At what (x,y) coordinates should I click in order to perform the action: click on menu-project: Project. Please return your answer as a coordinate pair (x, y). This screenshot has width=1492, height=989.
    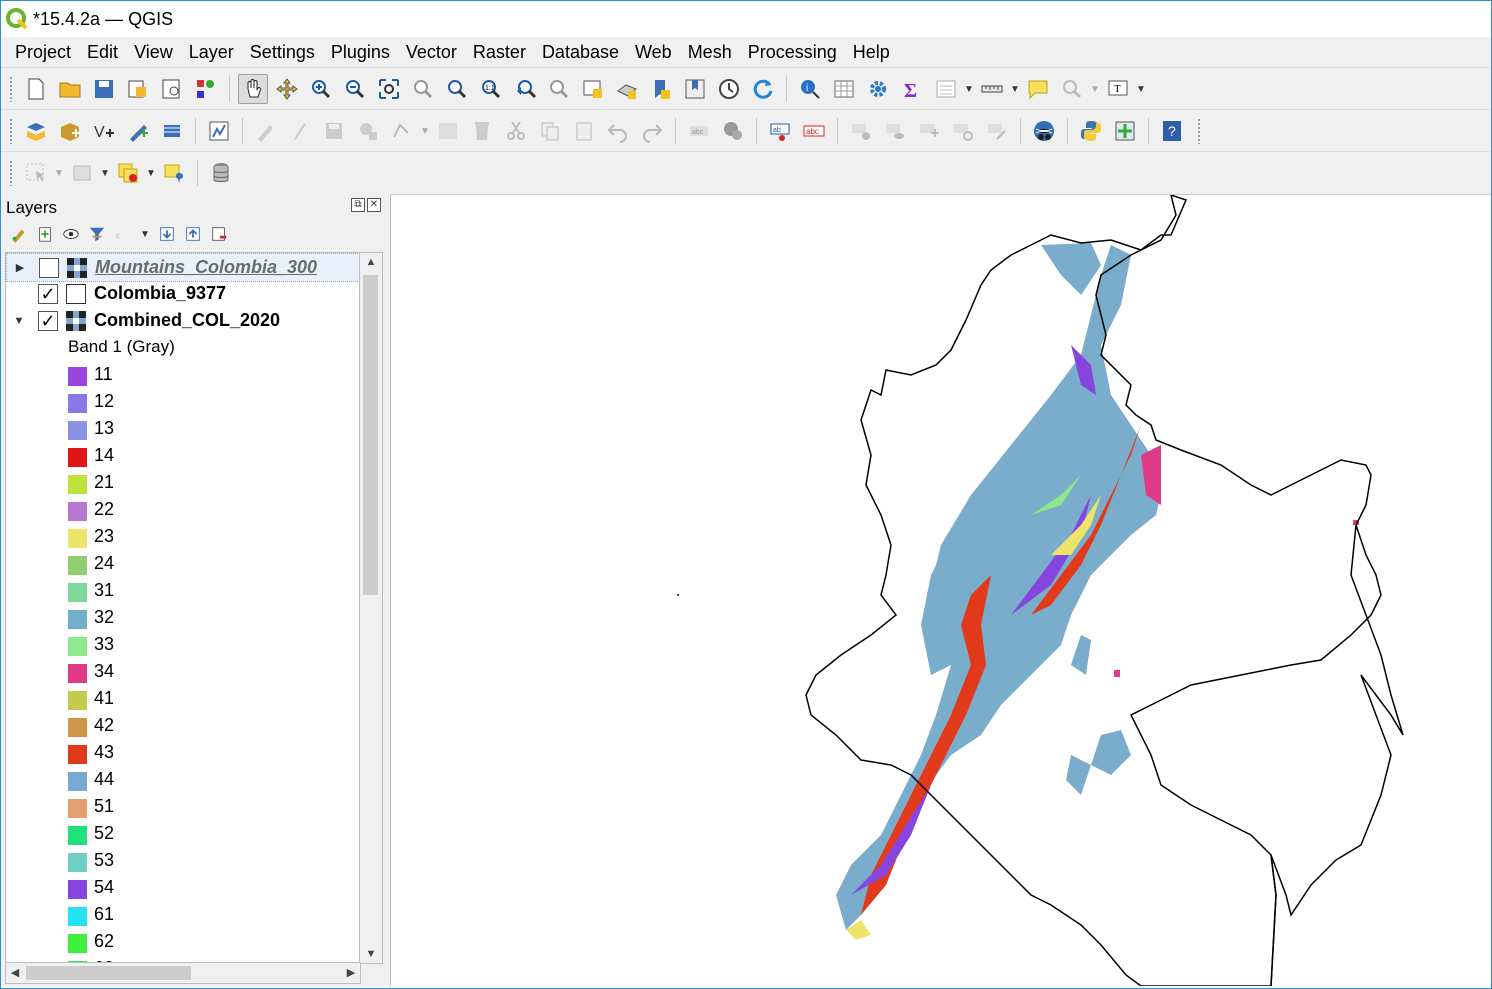
    Looking at the image, I should click on (40, 52).